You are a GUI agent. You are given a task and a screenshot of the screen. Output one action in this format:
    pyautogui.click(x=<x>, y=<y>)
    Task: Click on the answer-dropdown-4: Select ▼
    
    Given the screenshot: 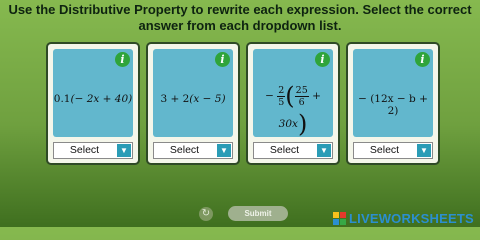 What is the action you would take?
    pyautogui.click(x=393, y=150)
    